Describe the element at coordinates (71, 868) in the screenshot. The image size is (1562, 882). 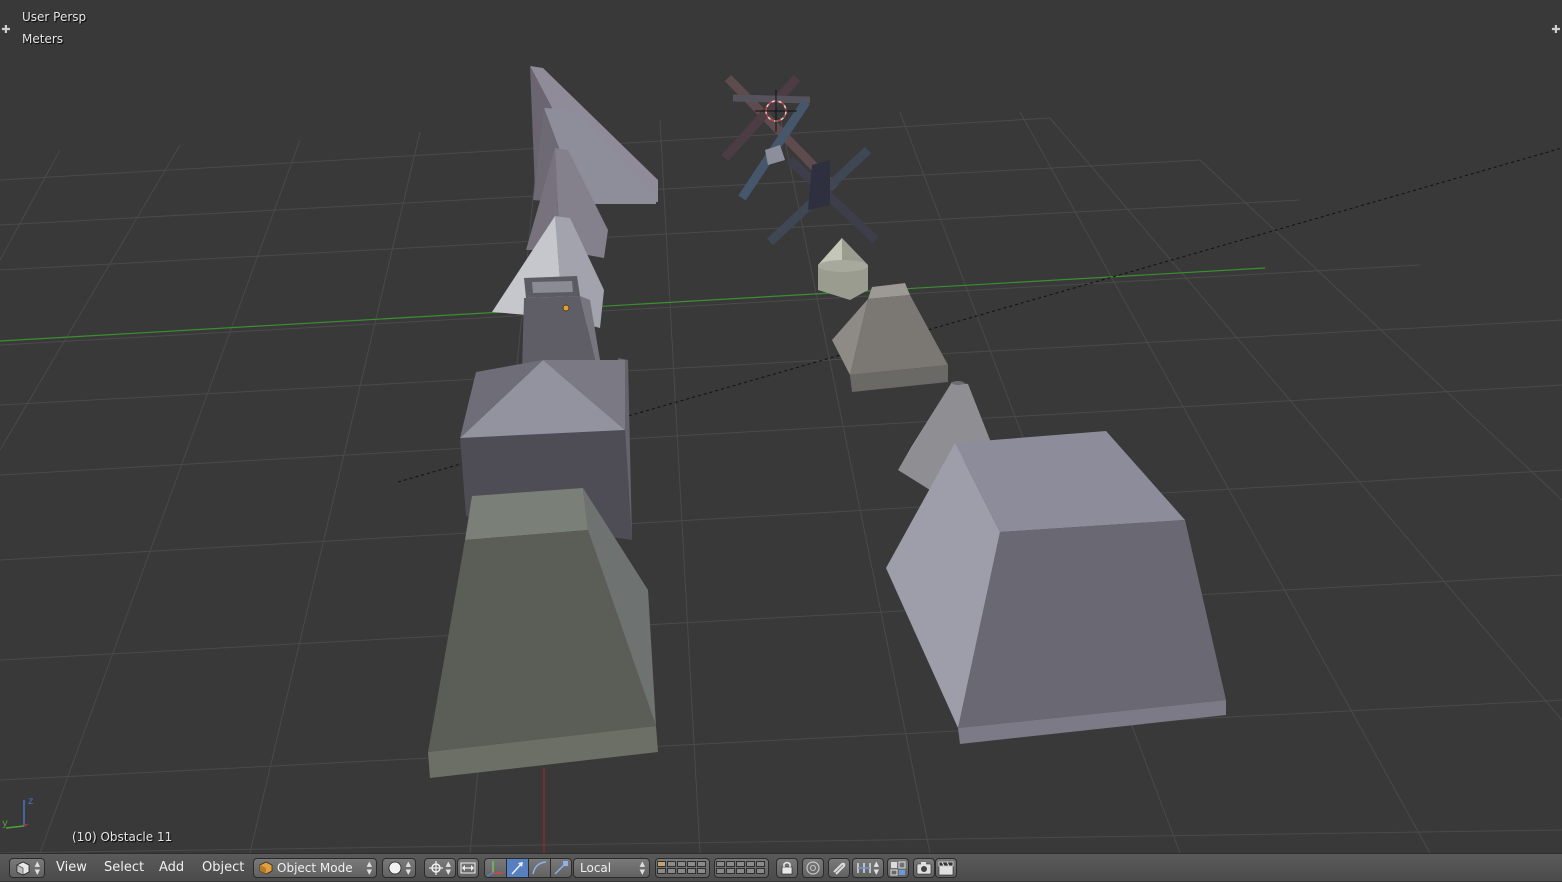
I see `menu-view: View` at that location.